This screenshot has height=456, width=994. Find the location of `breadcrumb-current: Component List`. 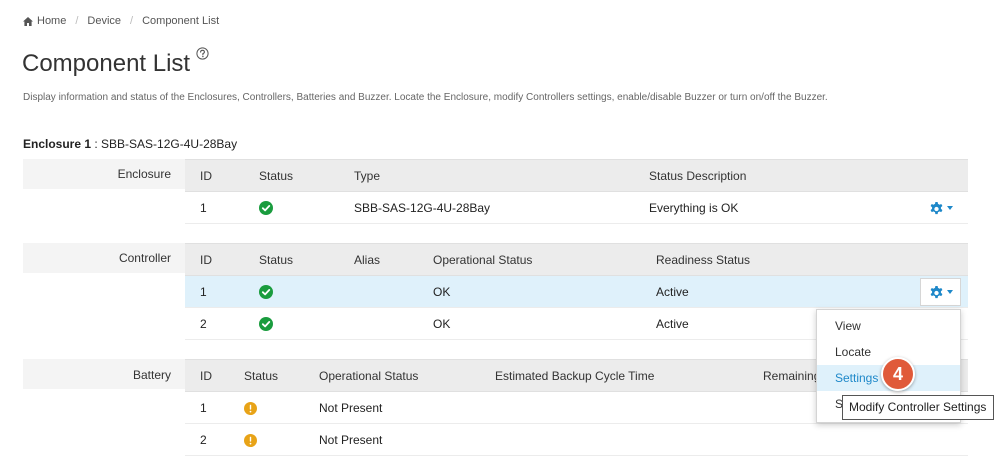

breadcrumb-current: Component List is located at coordinates (181, 21).